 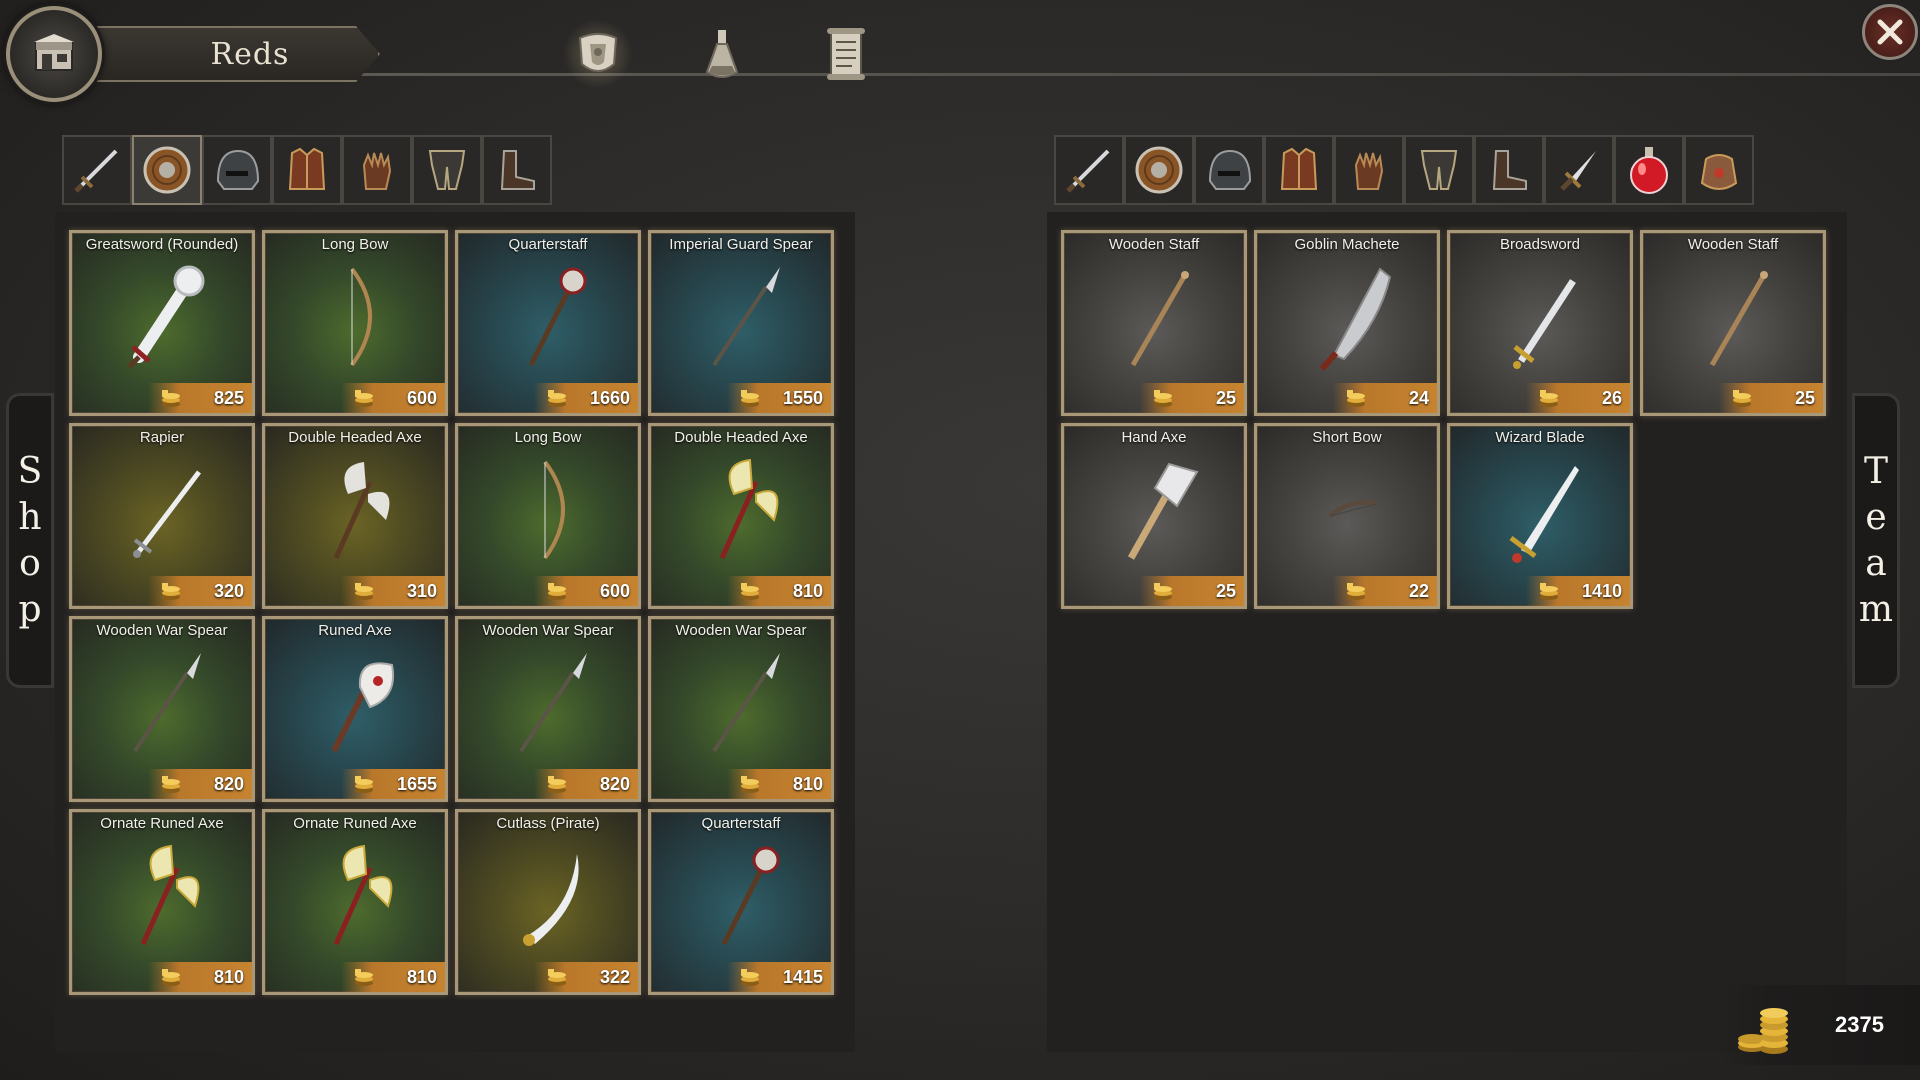 I want to click on item-price-tag: 600, so click(x=393, y=398).